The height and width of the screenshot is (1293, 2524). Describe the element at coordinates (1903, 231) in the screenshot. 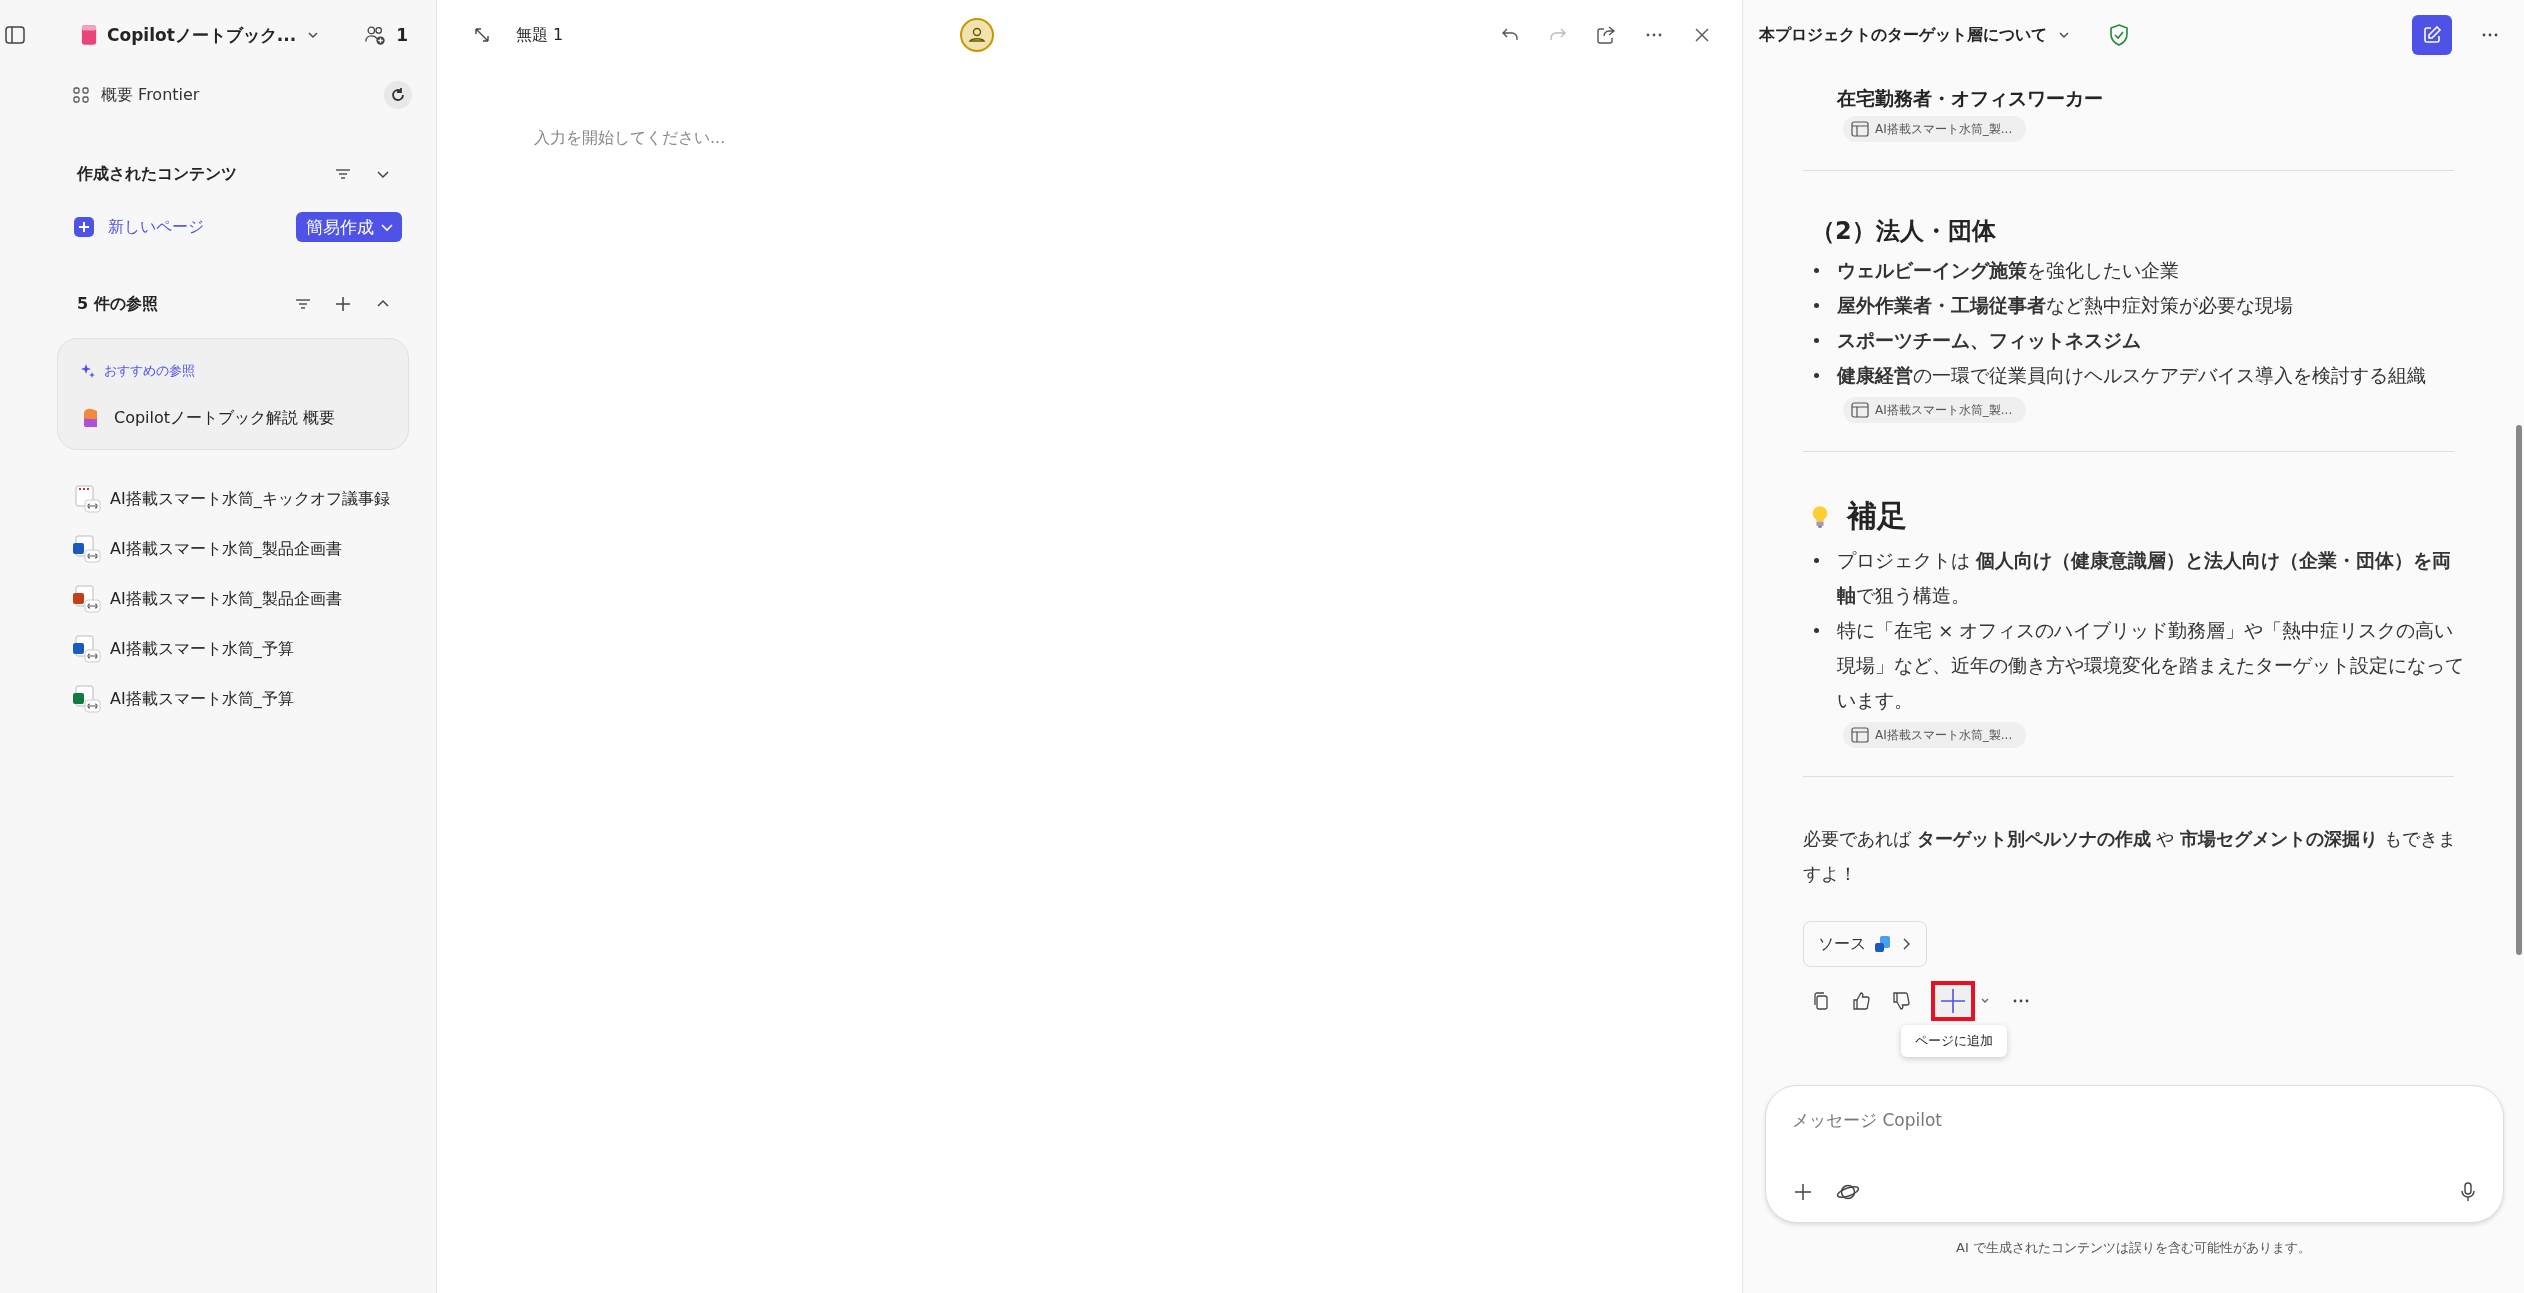

I see `section-heading: （2）法人・団体` at that location.